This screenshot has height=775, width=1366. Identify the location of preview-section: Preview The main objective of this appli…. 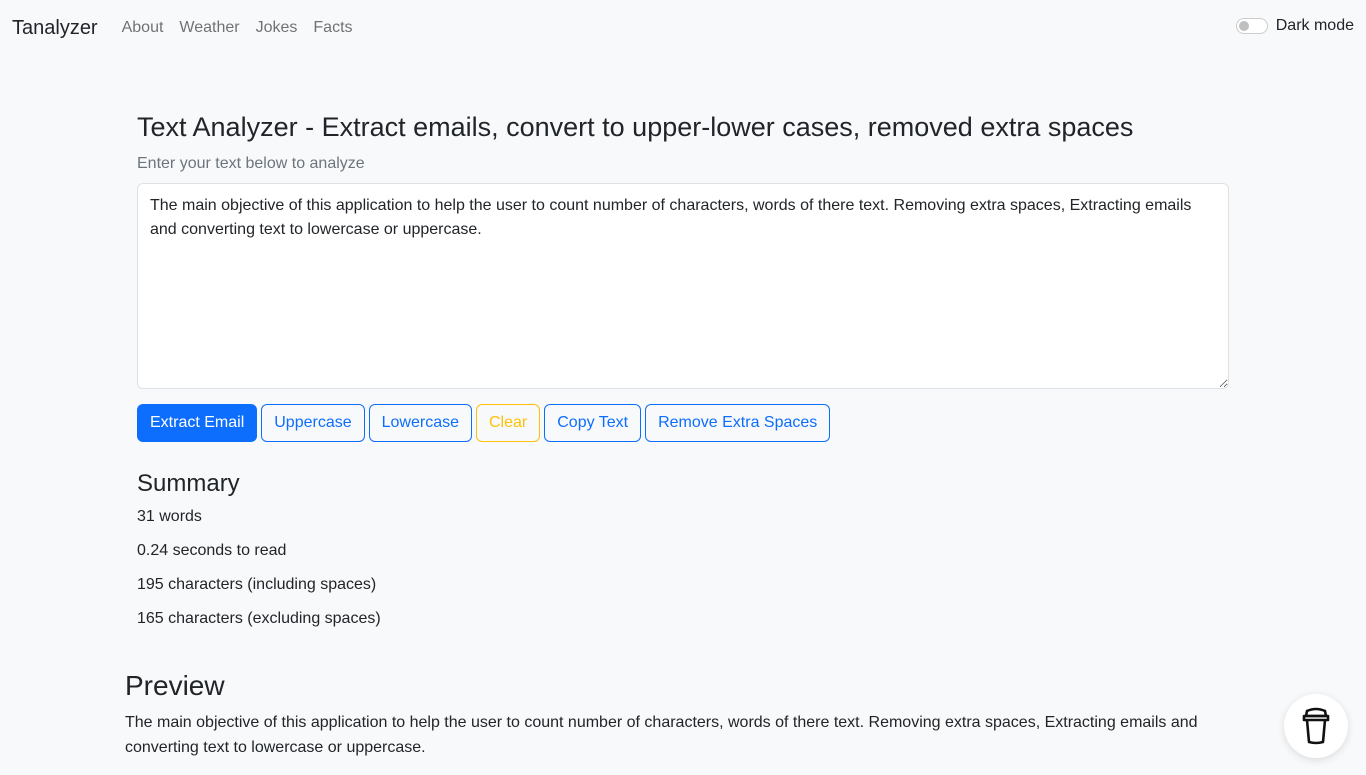
(683, 715).